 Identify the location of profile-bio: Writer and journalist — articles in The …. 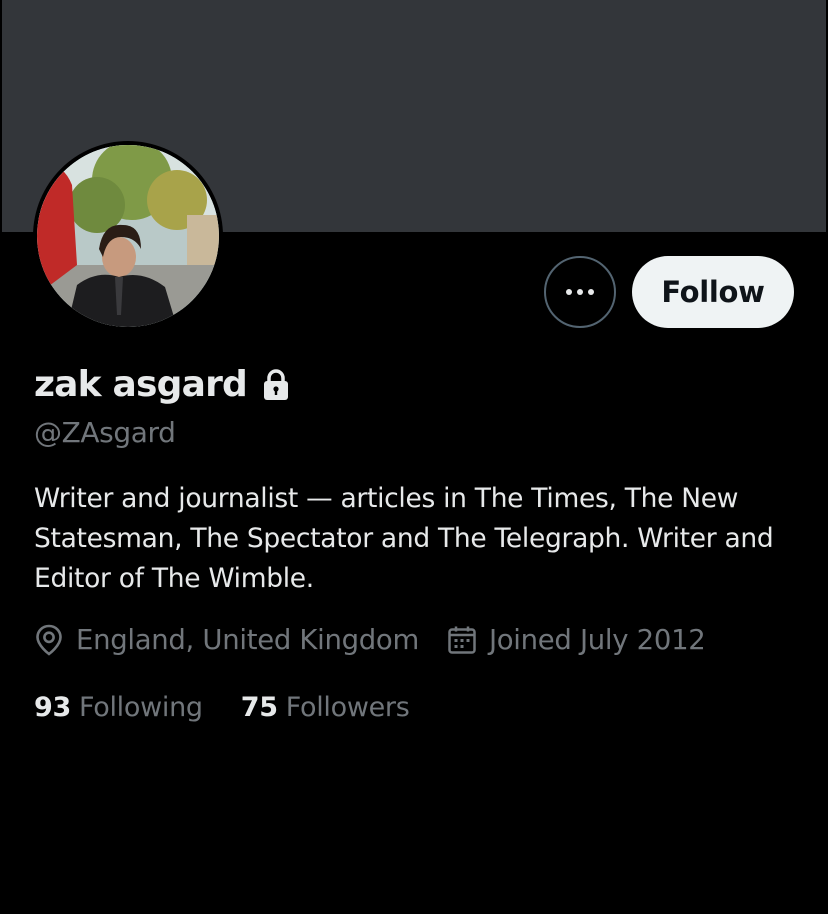
(404, 538).